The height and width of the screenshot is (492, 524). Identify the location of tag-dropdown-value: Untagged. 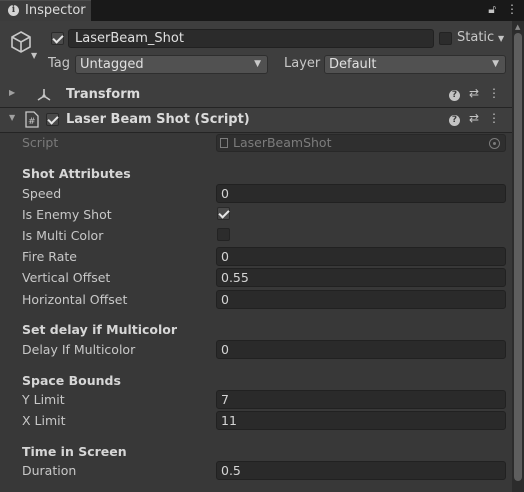
(112, 64).